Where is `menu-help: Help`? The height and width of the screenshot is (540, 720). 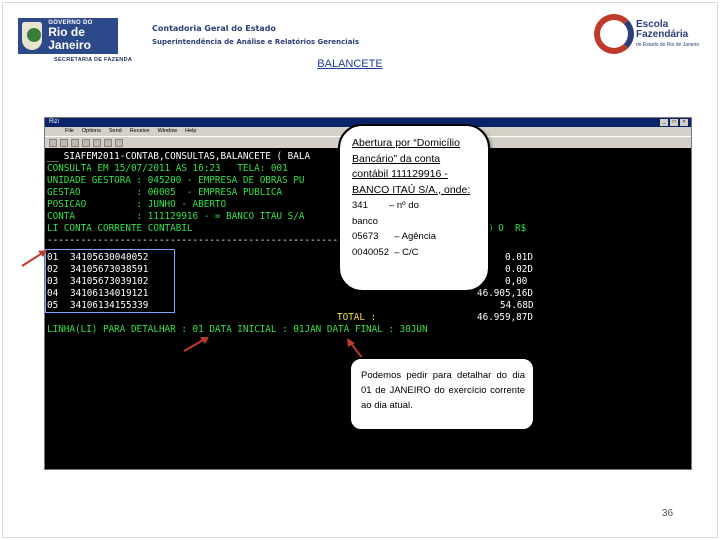
menu-help: Help is located at coordinates (190, 131).